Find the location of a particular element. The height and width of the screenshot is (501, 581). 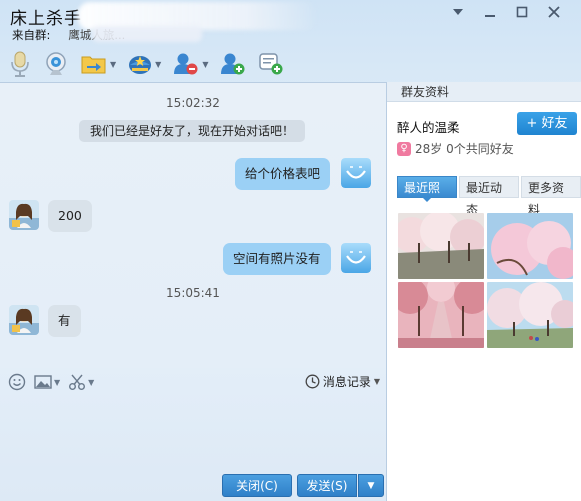

incoming-message: 200 is located at coordinates (70, 216).